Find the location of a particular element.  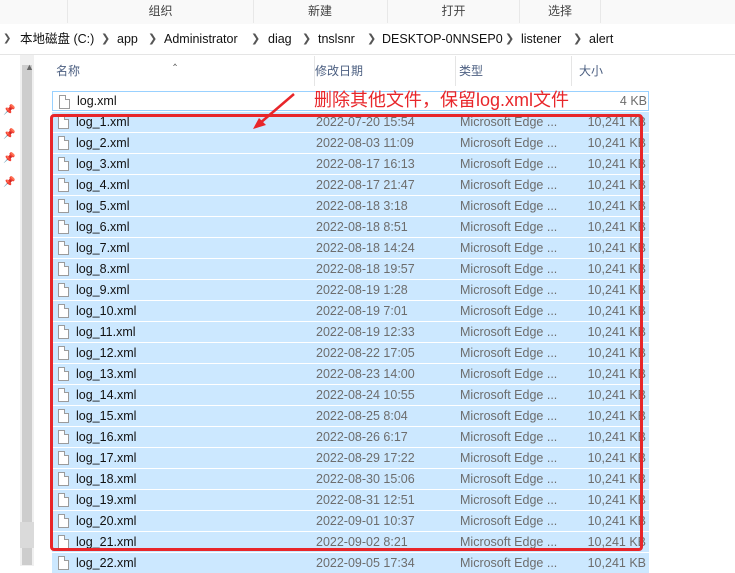

breadcrumb-administrator: Administrator is located at coordinates (201, 39).